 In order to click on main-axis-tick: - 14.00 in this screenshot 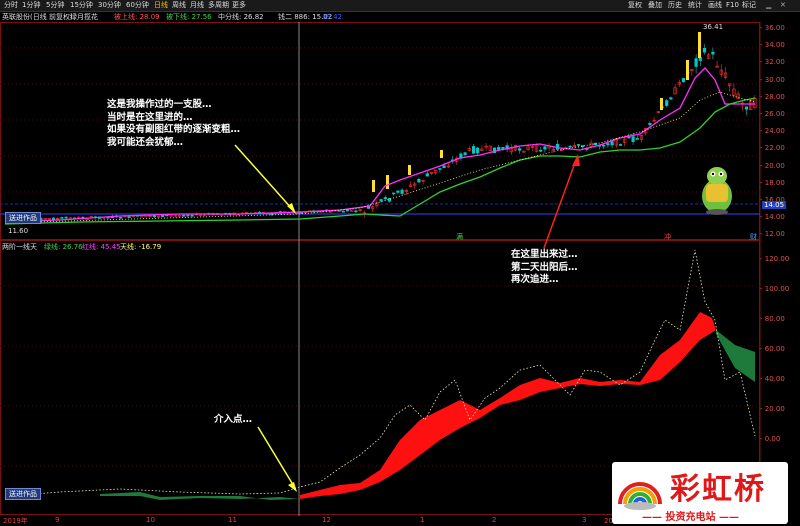, I will do `click(772, 217)`.